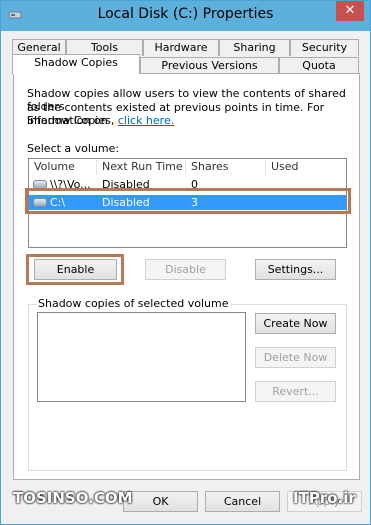 The width and height of the screenshot is (371, 525). I want to click on column-header-shares: Shares, so click(226, 167).